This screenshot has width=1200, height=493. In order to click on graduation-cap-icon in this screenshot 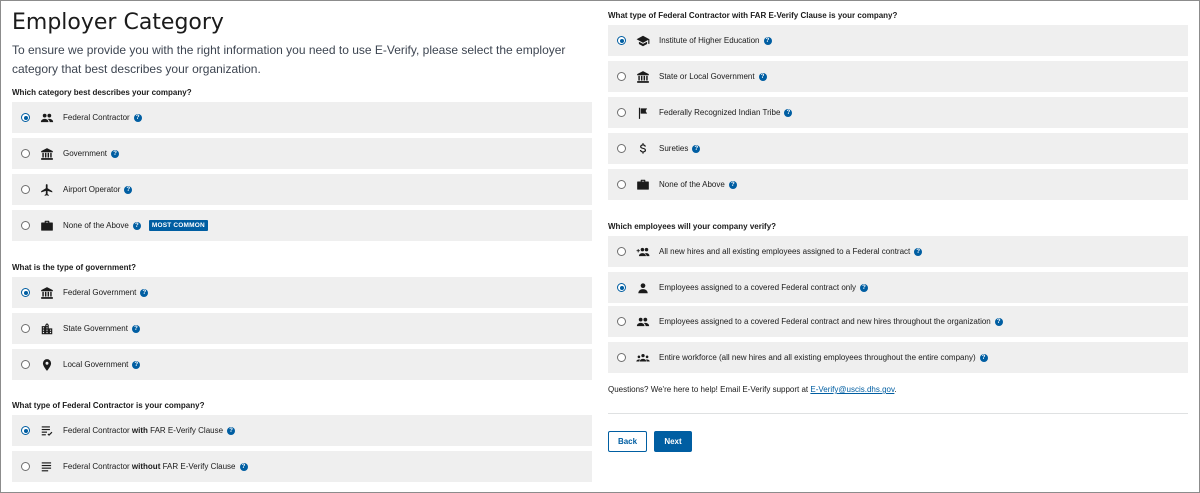, I will do `click(643, 41)`.